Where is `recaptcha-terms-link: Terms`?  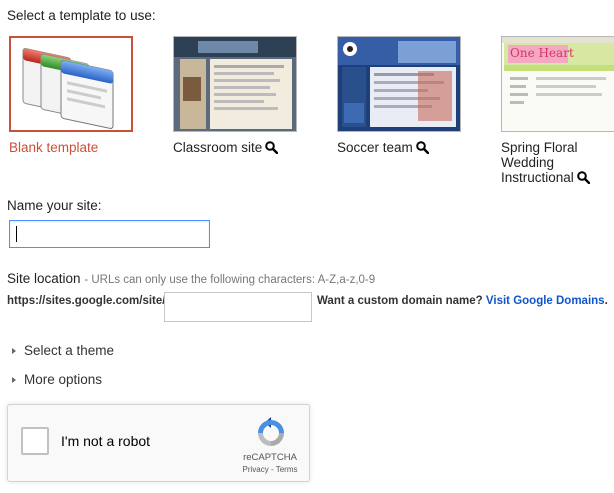
recaptcha-terms-link: Terms is located at coordinates (287, 469).